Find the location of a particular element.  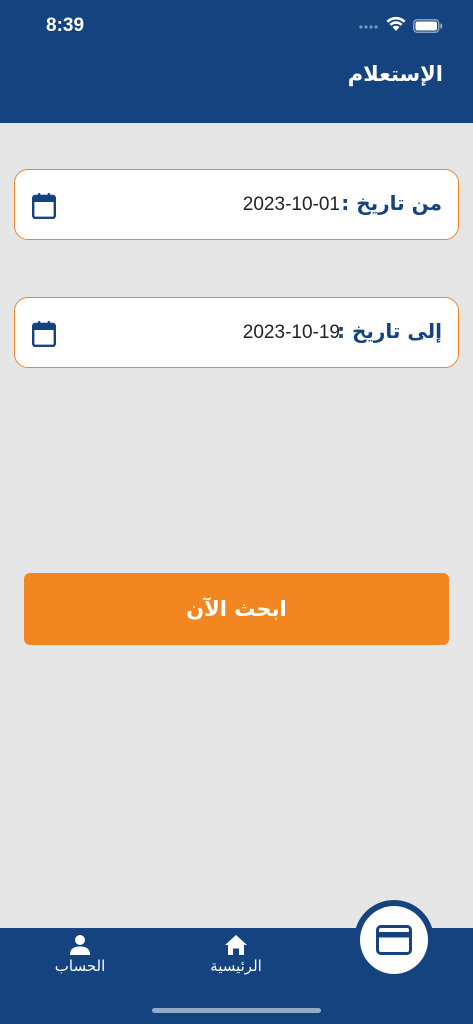

status-bar: 8:39 is located at coordinates (236, 25).